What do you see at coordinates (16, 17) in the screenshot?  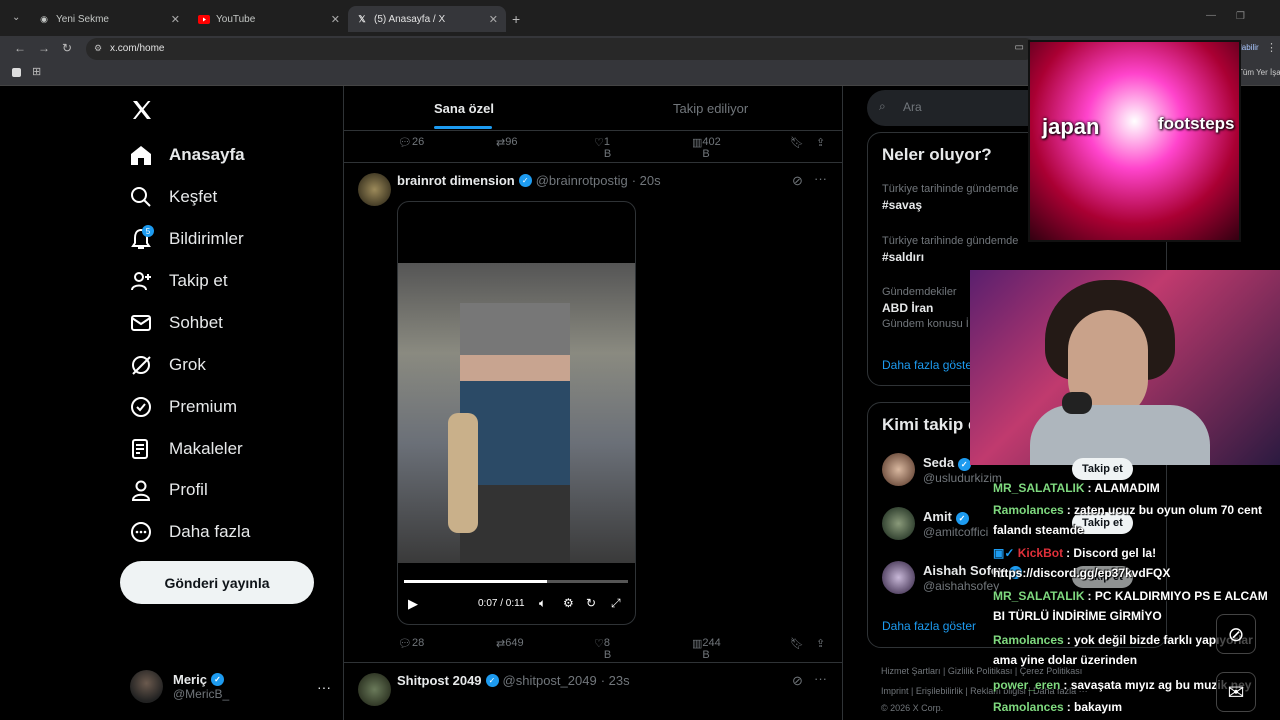 I see `tab-search-icon: ⌄` at bounding box center [16, 17].